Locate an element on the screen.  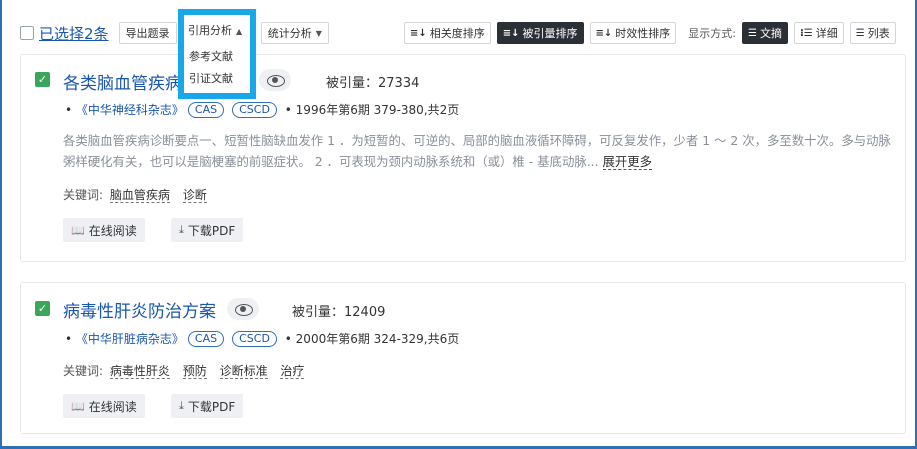
view-abstract-label: 文摘 is located at coordinates (770, 33).